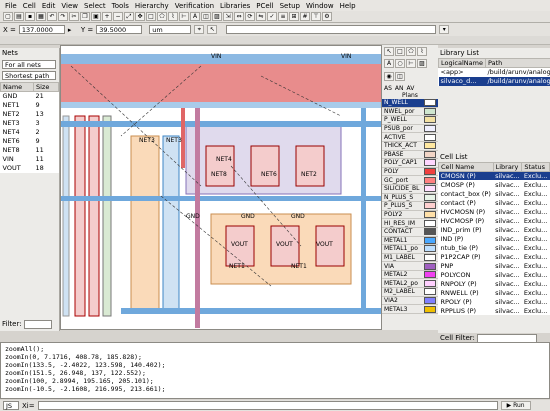 This screenshot has width=550, height=411. What do you see at coordinates (444, 29) in the screenshot?
I see `dropdown-icon: ▾` at bounding box center [444, 29].